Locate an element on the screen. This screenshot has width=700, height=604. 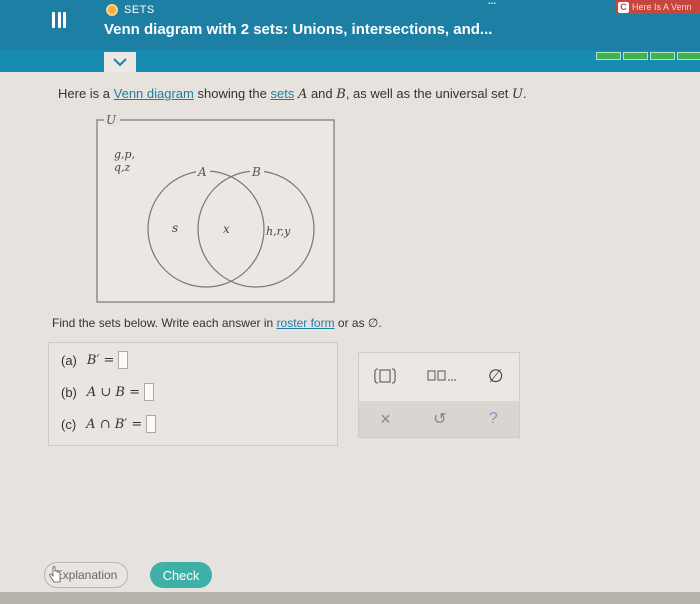
answer-expression: A ∩ B′ = is located at coordinates (114, 424).